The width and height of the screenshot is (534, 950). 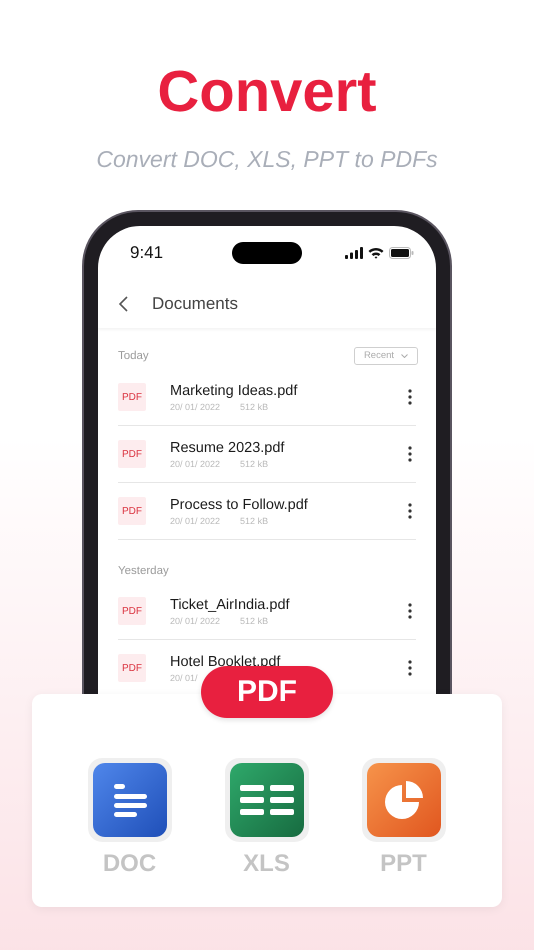 I want to click on file-name: Ticket_AirIndia.pdf, so click(x=230, y=604).